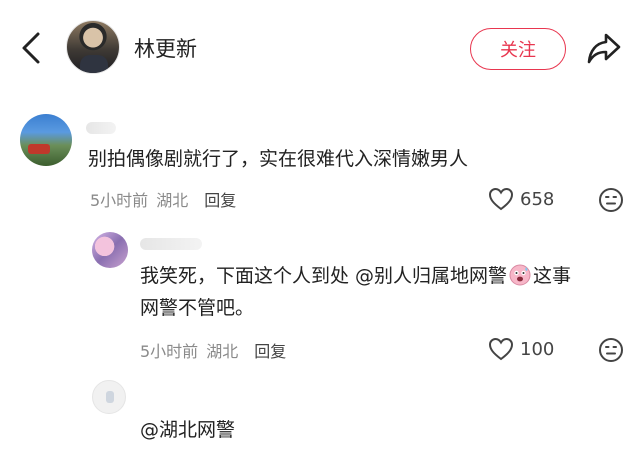  Describe the element at coordinates (385, 292) in the screenshot. I see `comment-text: 我笑死，下面这个人到处 @别人归属地网警 这事 网警不管吧。` at that location.